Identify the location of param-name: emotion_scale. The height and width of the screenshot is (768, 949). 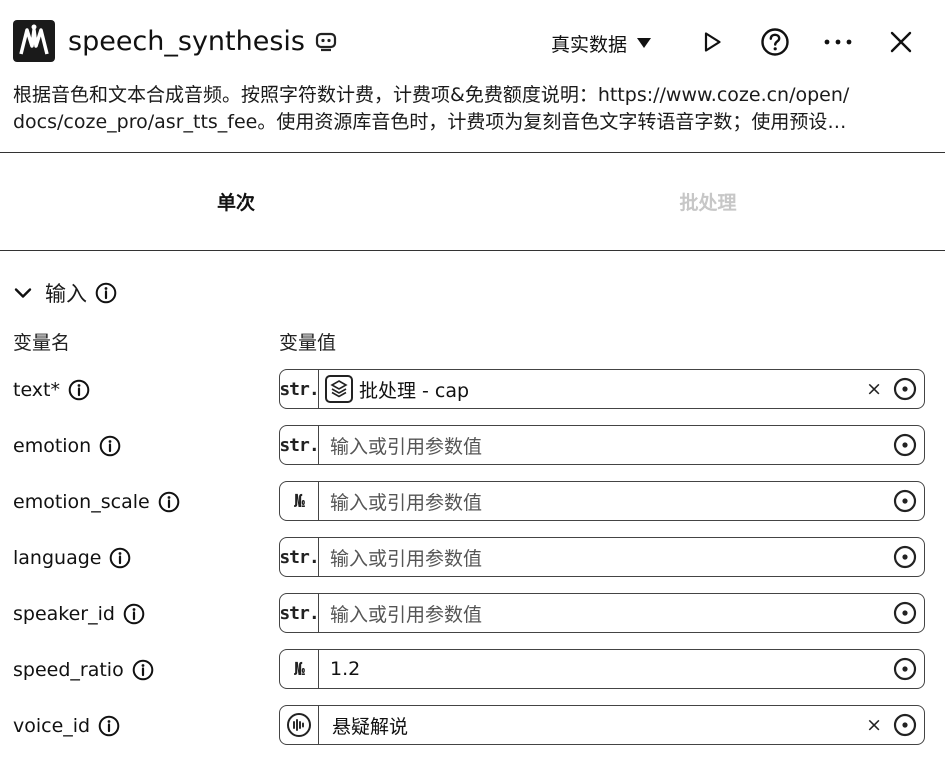
(81, 502).